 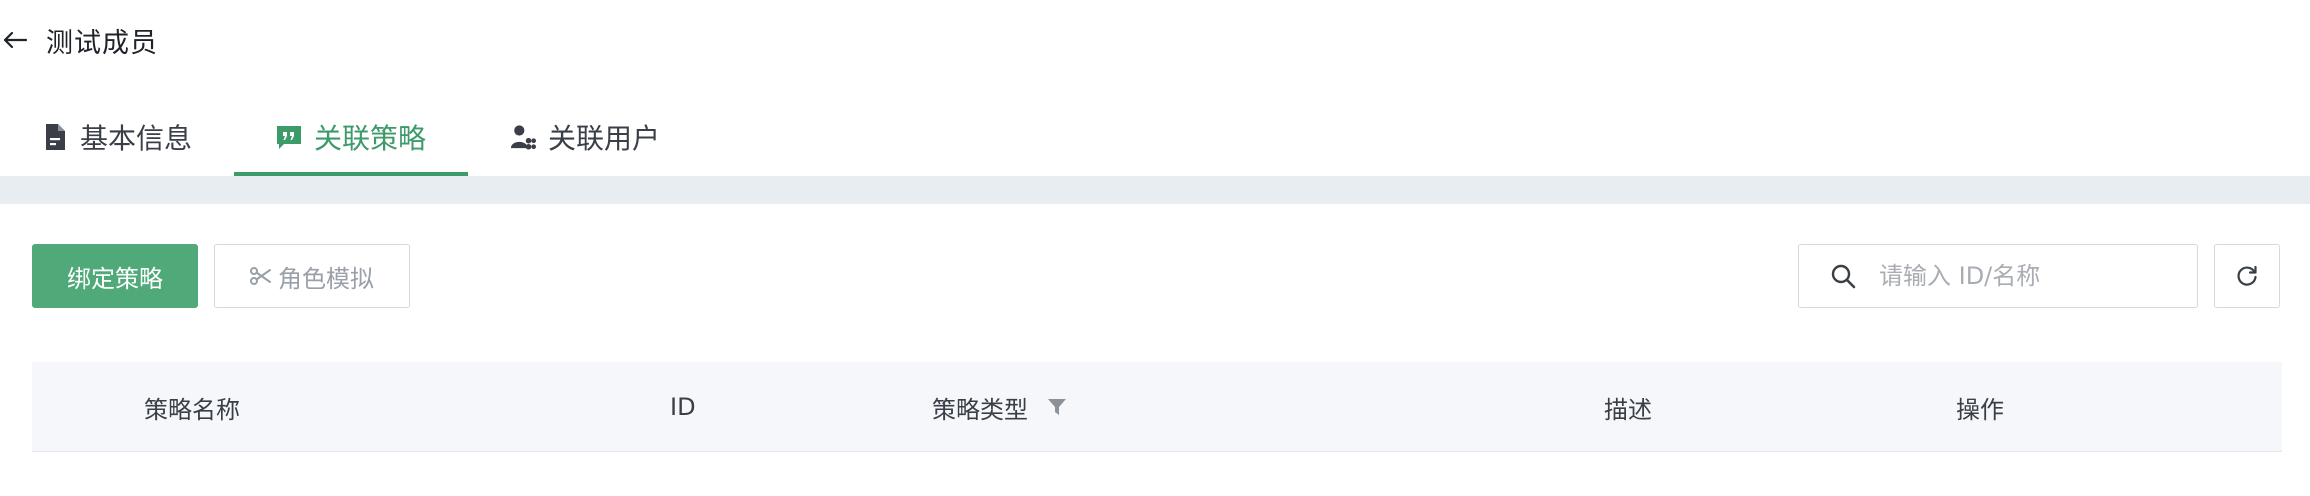 I want to click on tab-bar: 基本信息 关联策略 关联用户, so click(x=552, y=137).